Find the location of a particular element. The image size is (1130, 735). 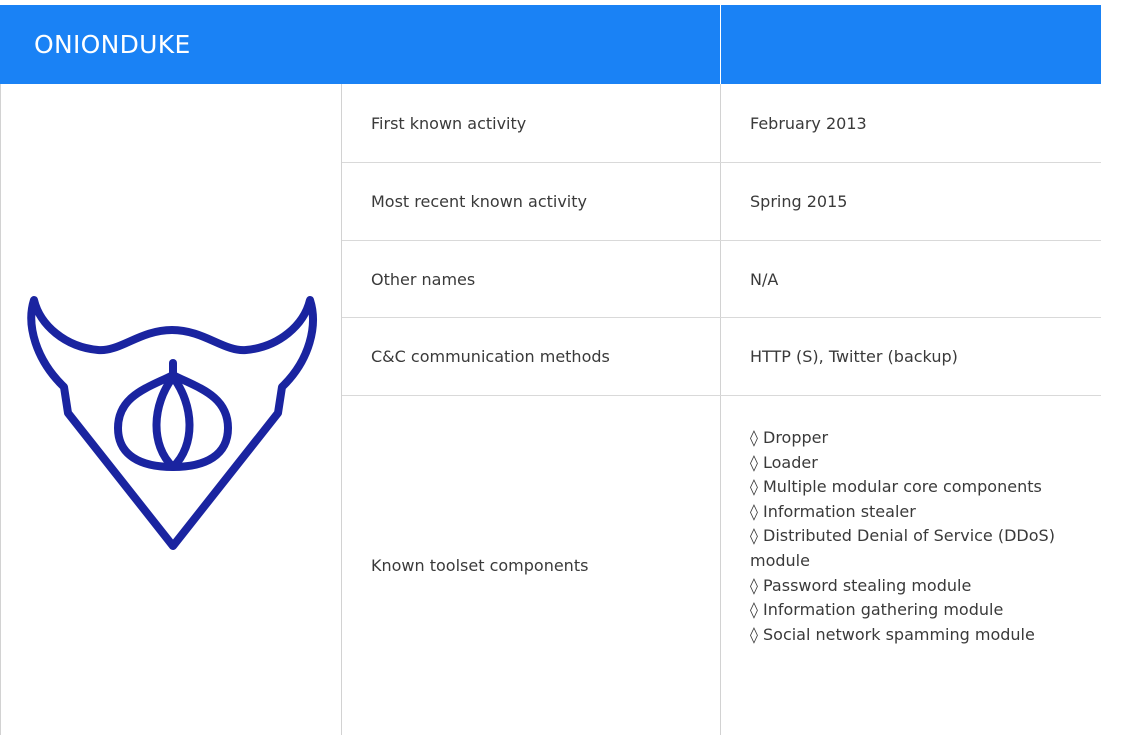

header-divider is located at coordinates (720, 44).